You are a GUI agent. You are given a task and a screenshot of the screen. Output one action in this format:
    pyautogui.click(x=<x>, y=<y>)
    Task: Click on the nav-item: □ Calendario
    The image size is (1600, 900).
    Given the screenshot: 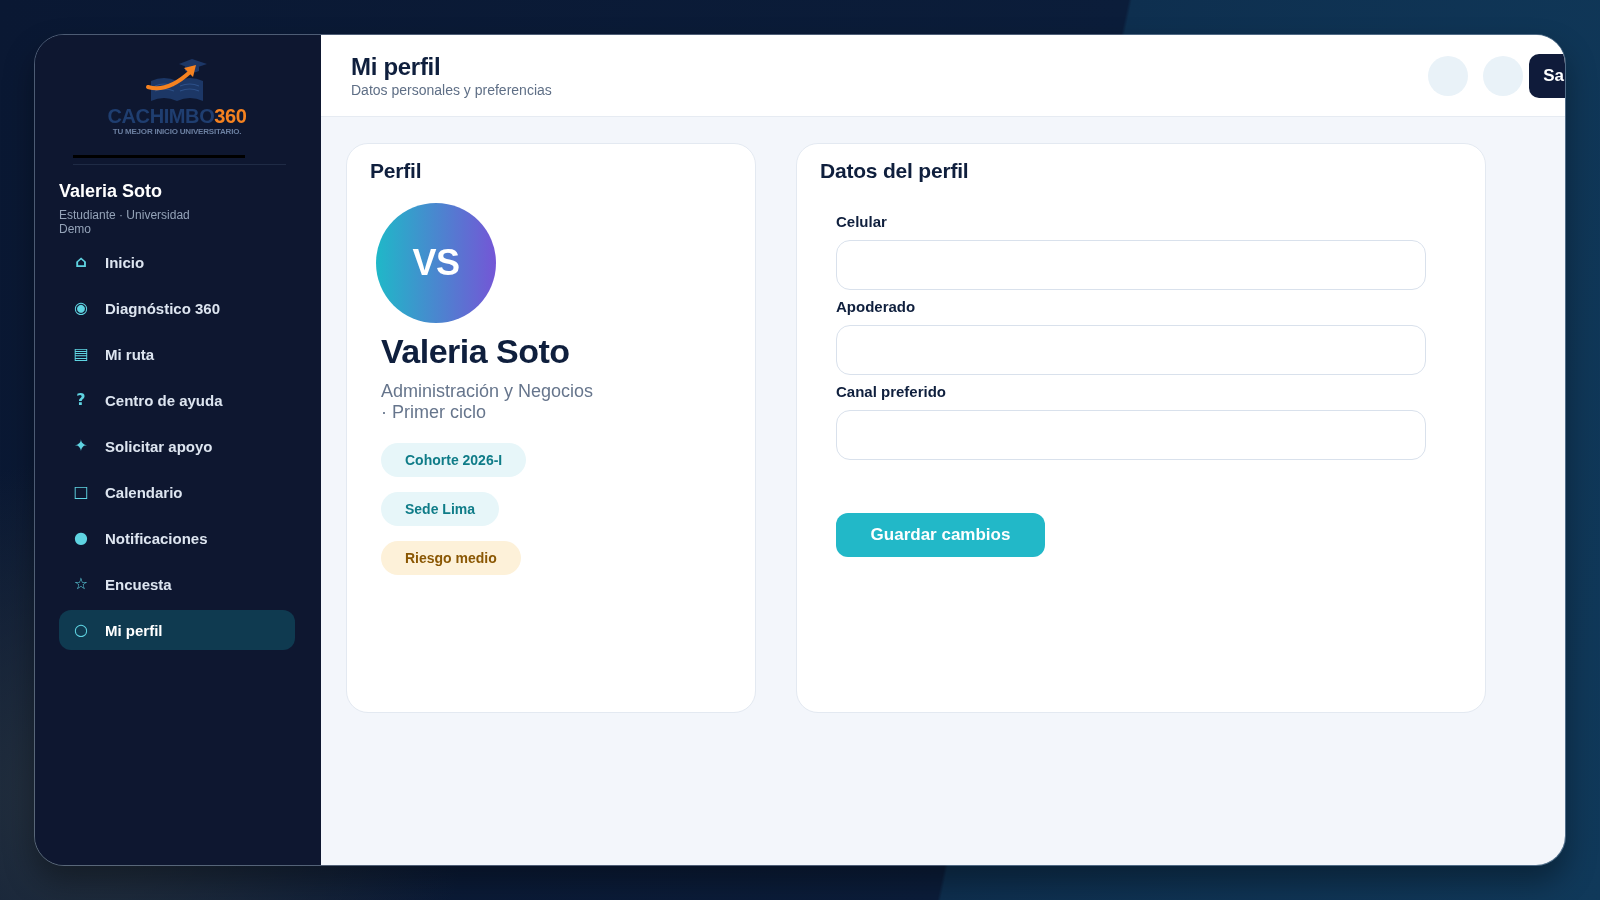 What is the action you would take?
    pyautogui.click(x=177, y=492)
    